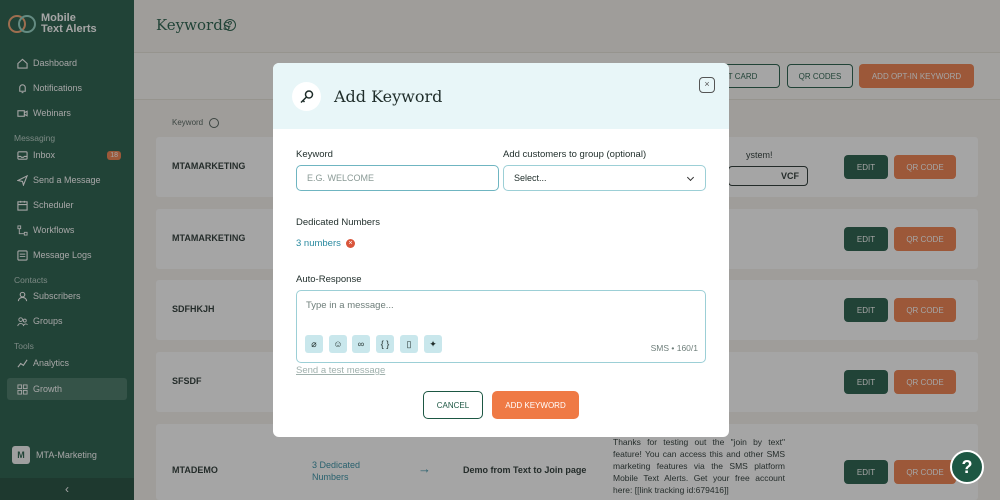 Image resolution: width=1000 pixels, height=500 pixels. I want to click on auto-response-label: Auto-Response, so click(329, 279).